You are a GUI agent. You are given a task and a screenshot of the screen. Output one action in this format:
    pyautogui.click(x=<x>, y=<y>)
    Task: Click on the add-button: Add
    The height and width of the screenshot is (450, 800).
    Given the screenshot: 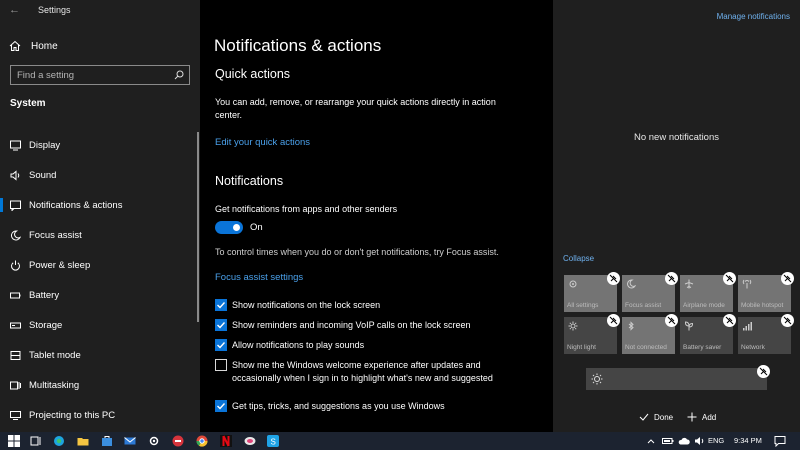 What is the action you would take?
    pyautogui.click(x=701, y=417)
    